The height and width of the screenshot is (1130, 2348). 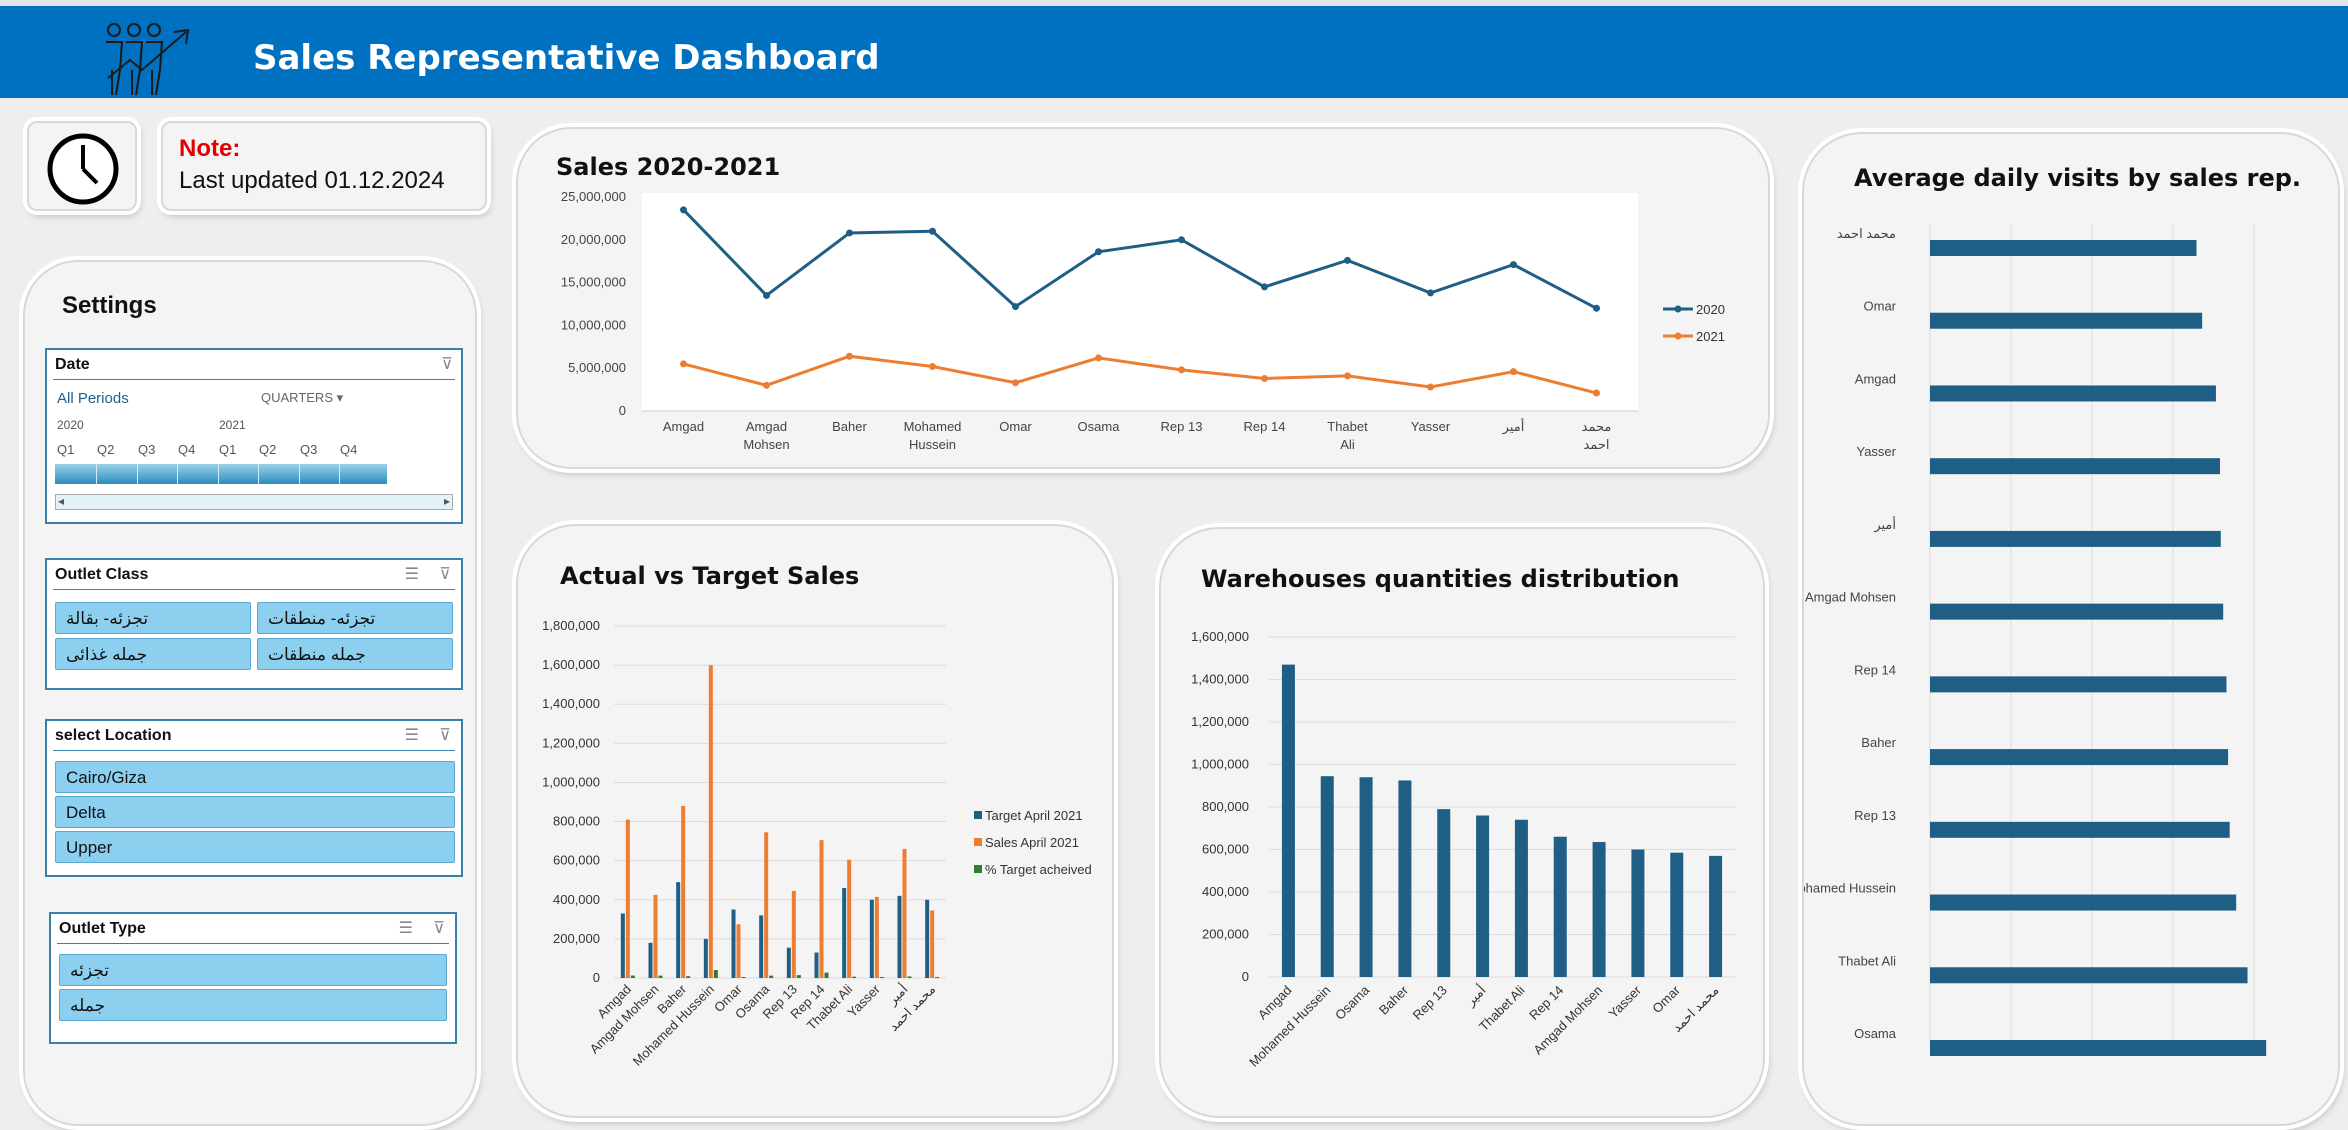 What do you see at coordinates (297, 397) in the screenshot?
I see `granularity-label: QUARTERS` at bounding box center [297, 397].